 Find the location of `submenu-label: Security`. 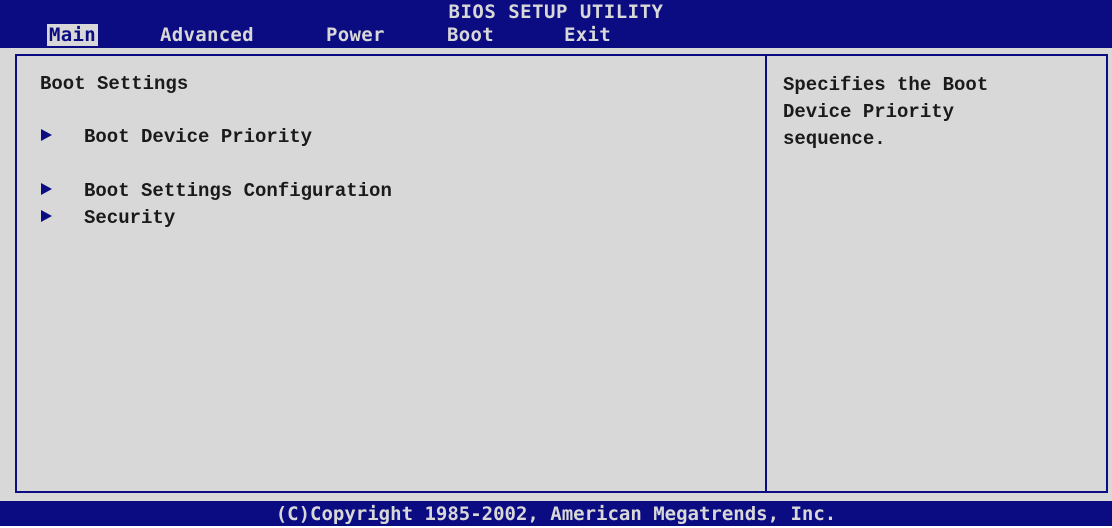

submenu-label: Security is located at coordinates (130, 218).